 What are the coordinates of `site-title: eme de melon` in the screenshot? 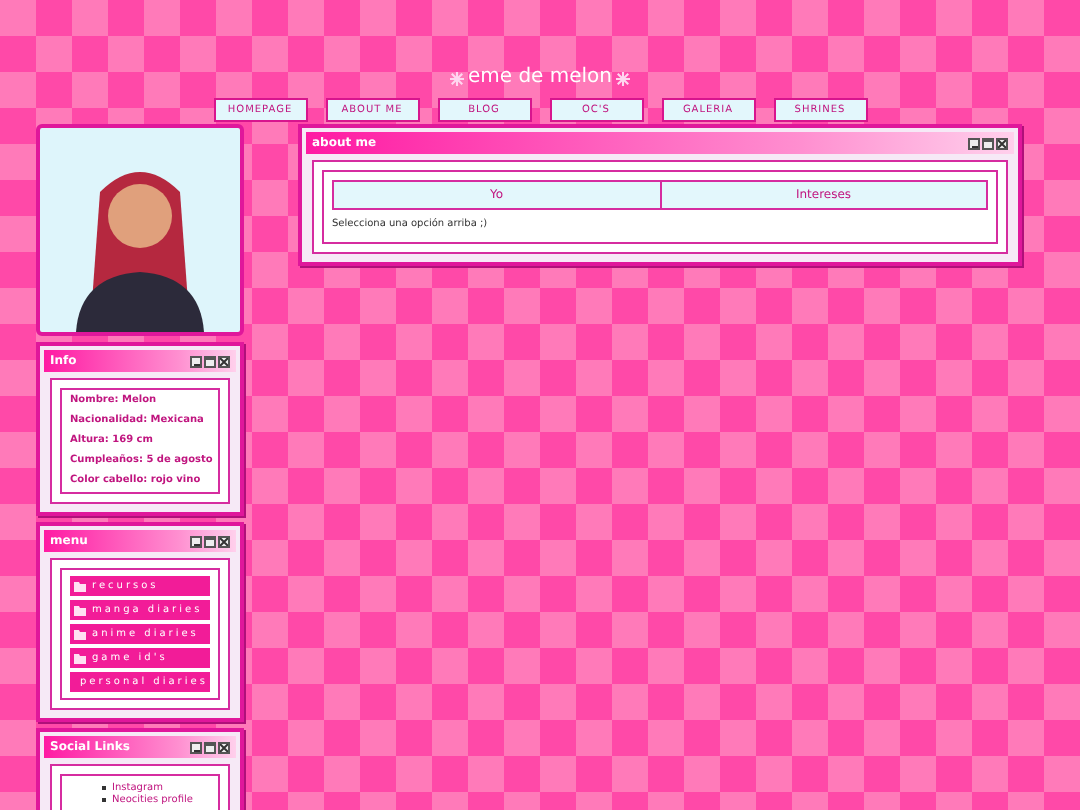 It's located at (540, 78).